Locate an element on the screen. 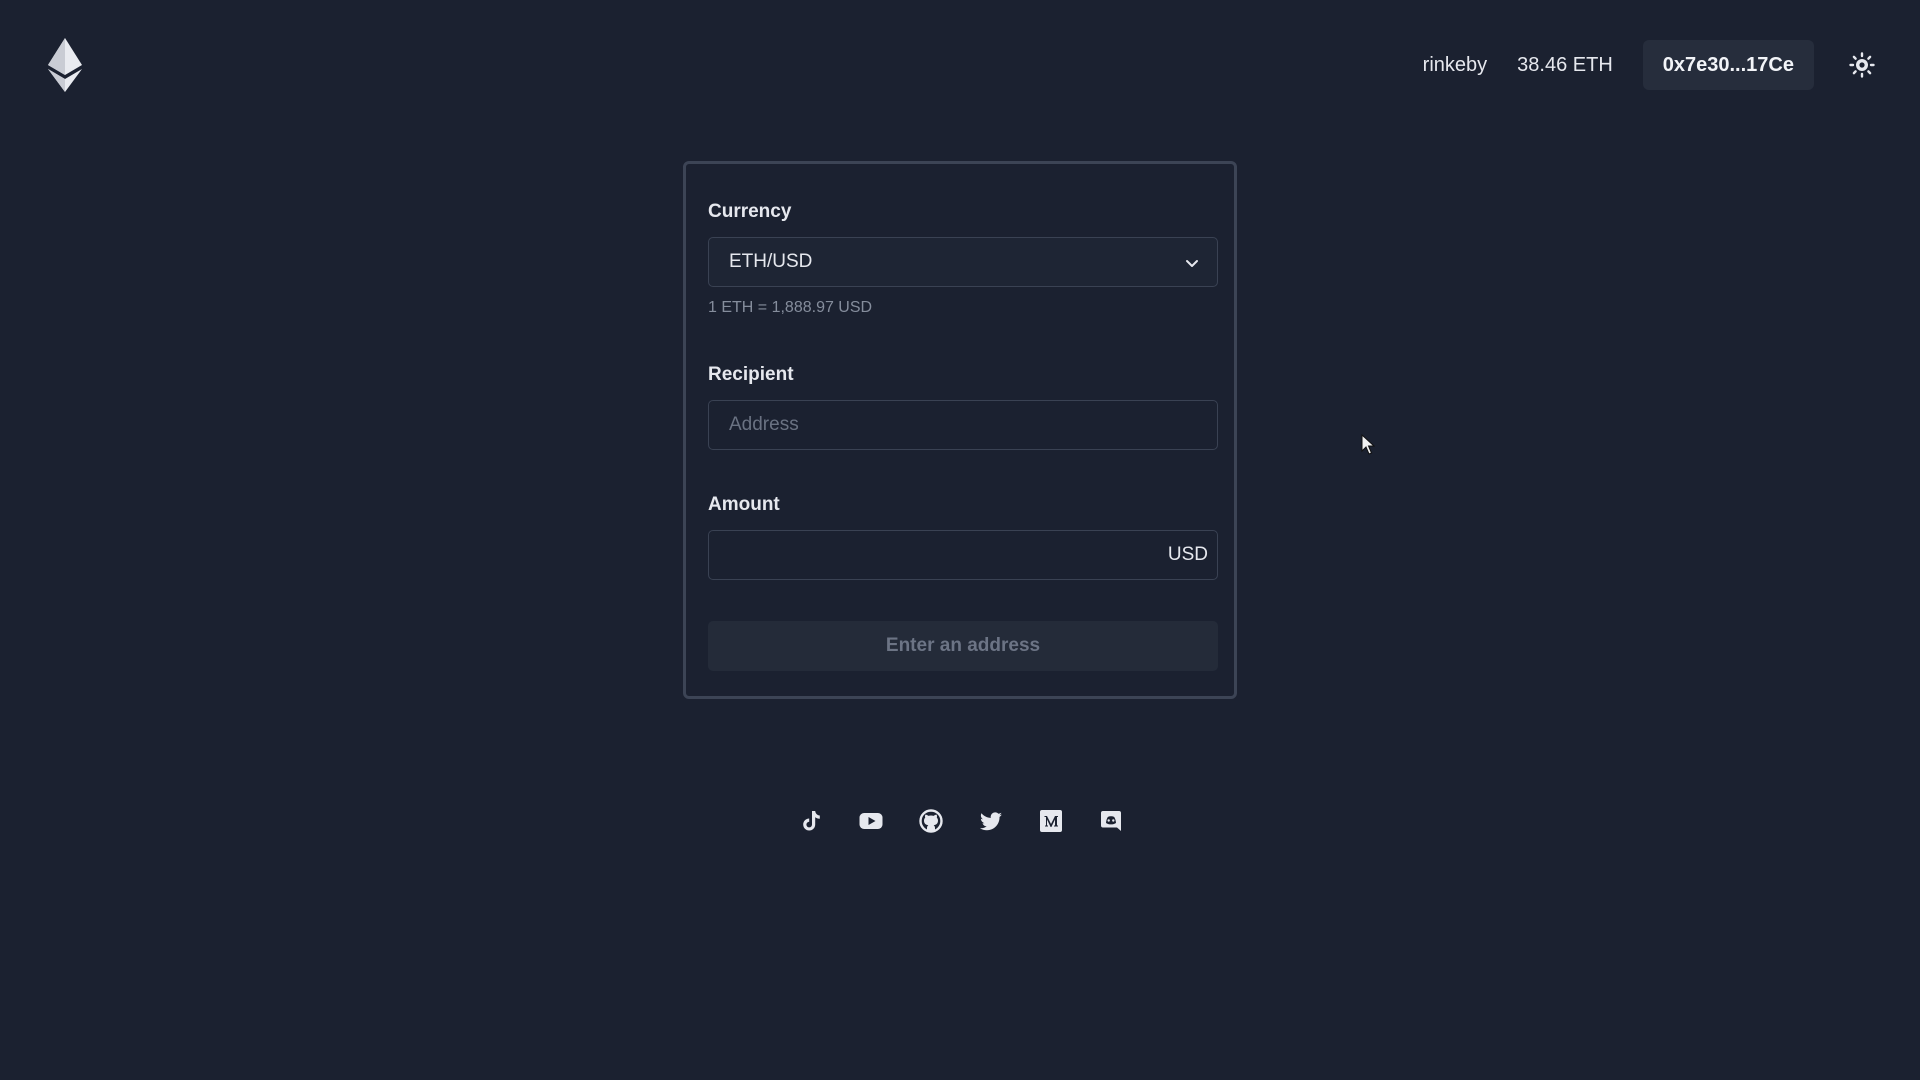  discord-icon is located at coordinates (1111, 821).